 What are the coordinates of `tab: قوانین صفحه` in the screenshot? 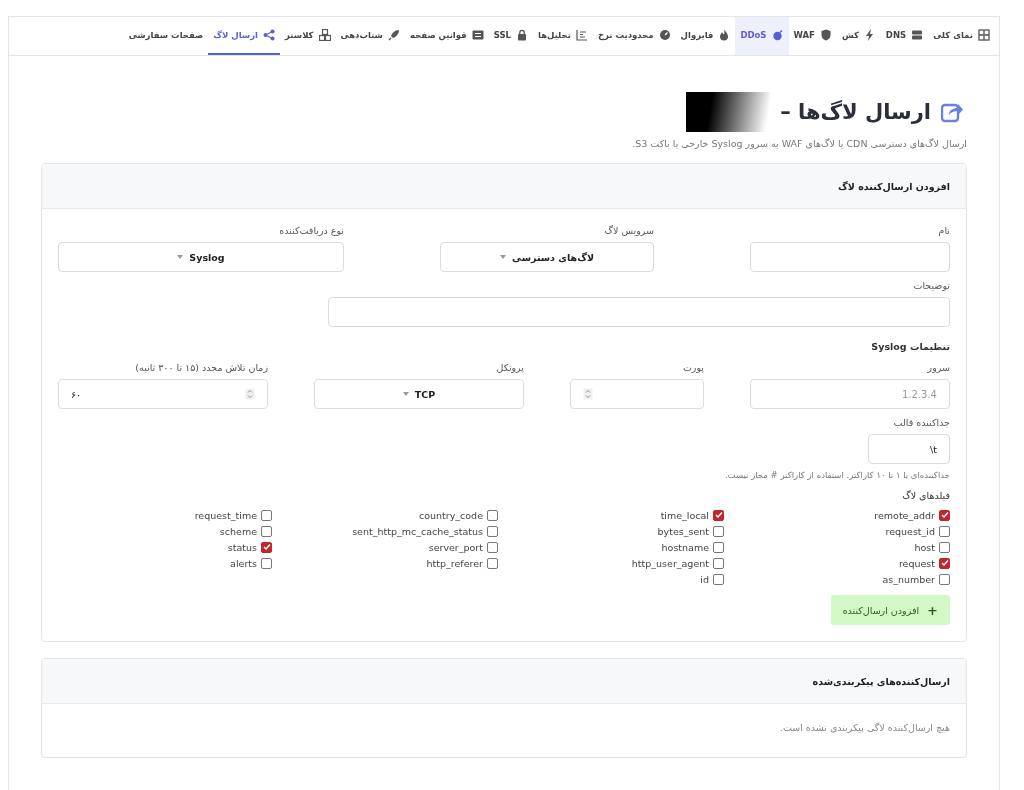 It's located at (447, 36).